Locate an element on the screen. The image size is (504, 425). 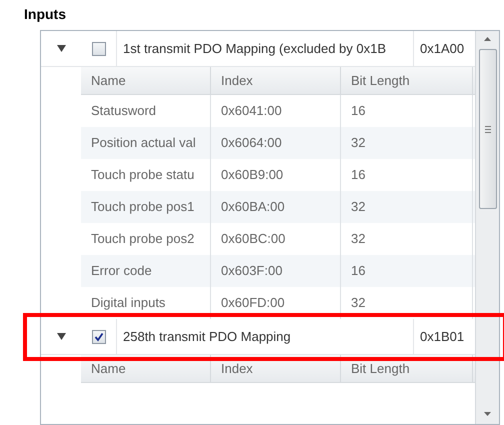
checkmark-icon is located at coordinates (99, 337).